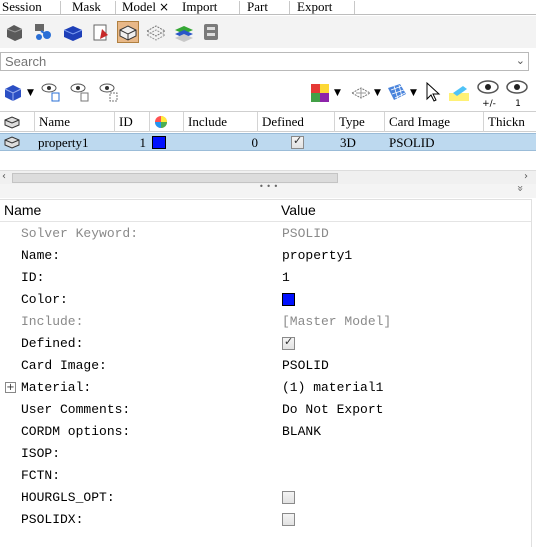  What do you see at coordinates (459, 93) in the screenshot?
I see `highlight-icon` at bounding box center [459, 93].